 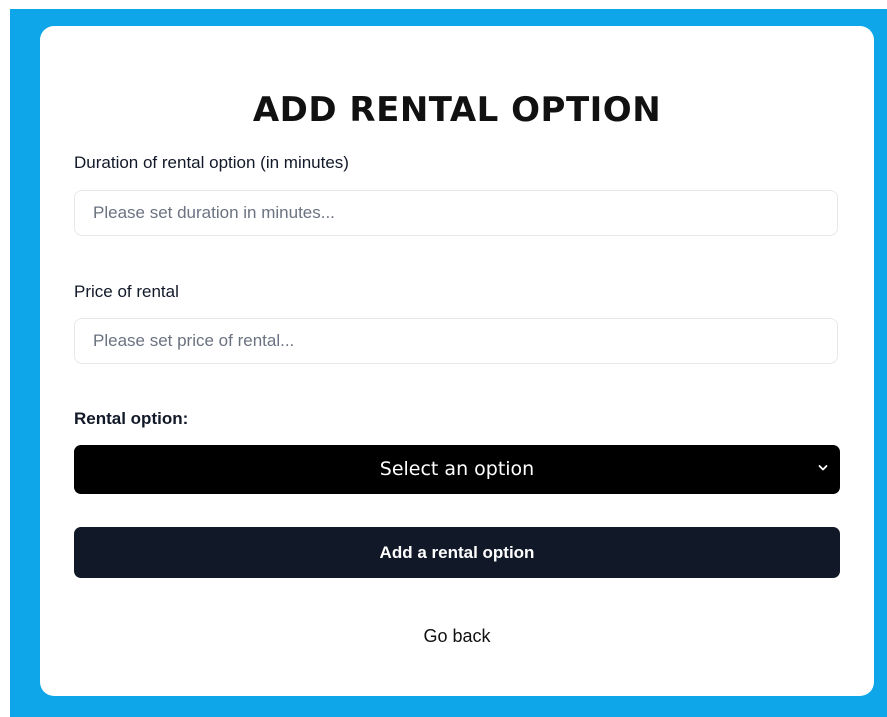 I want to click on duration-input, so click(x=456, y=213).